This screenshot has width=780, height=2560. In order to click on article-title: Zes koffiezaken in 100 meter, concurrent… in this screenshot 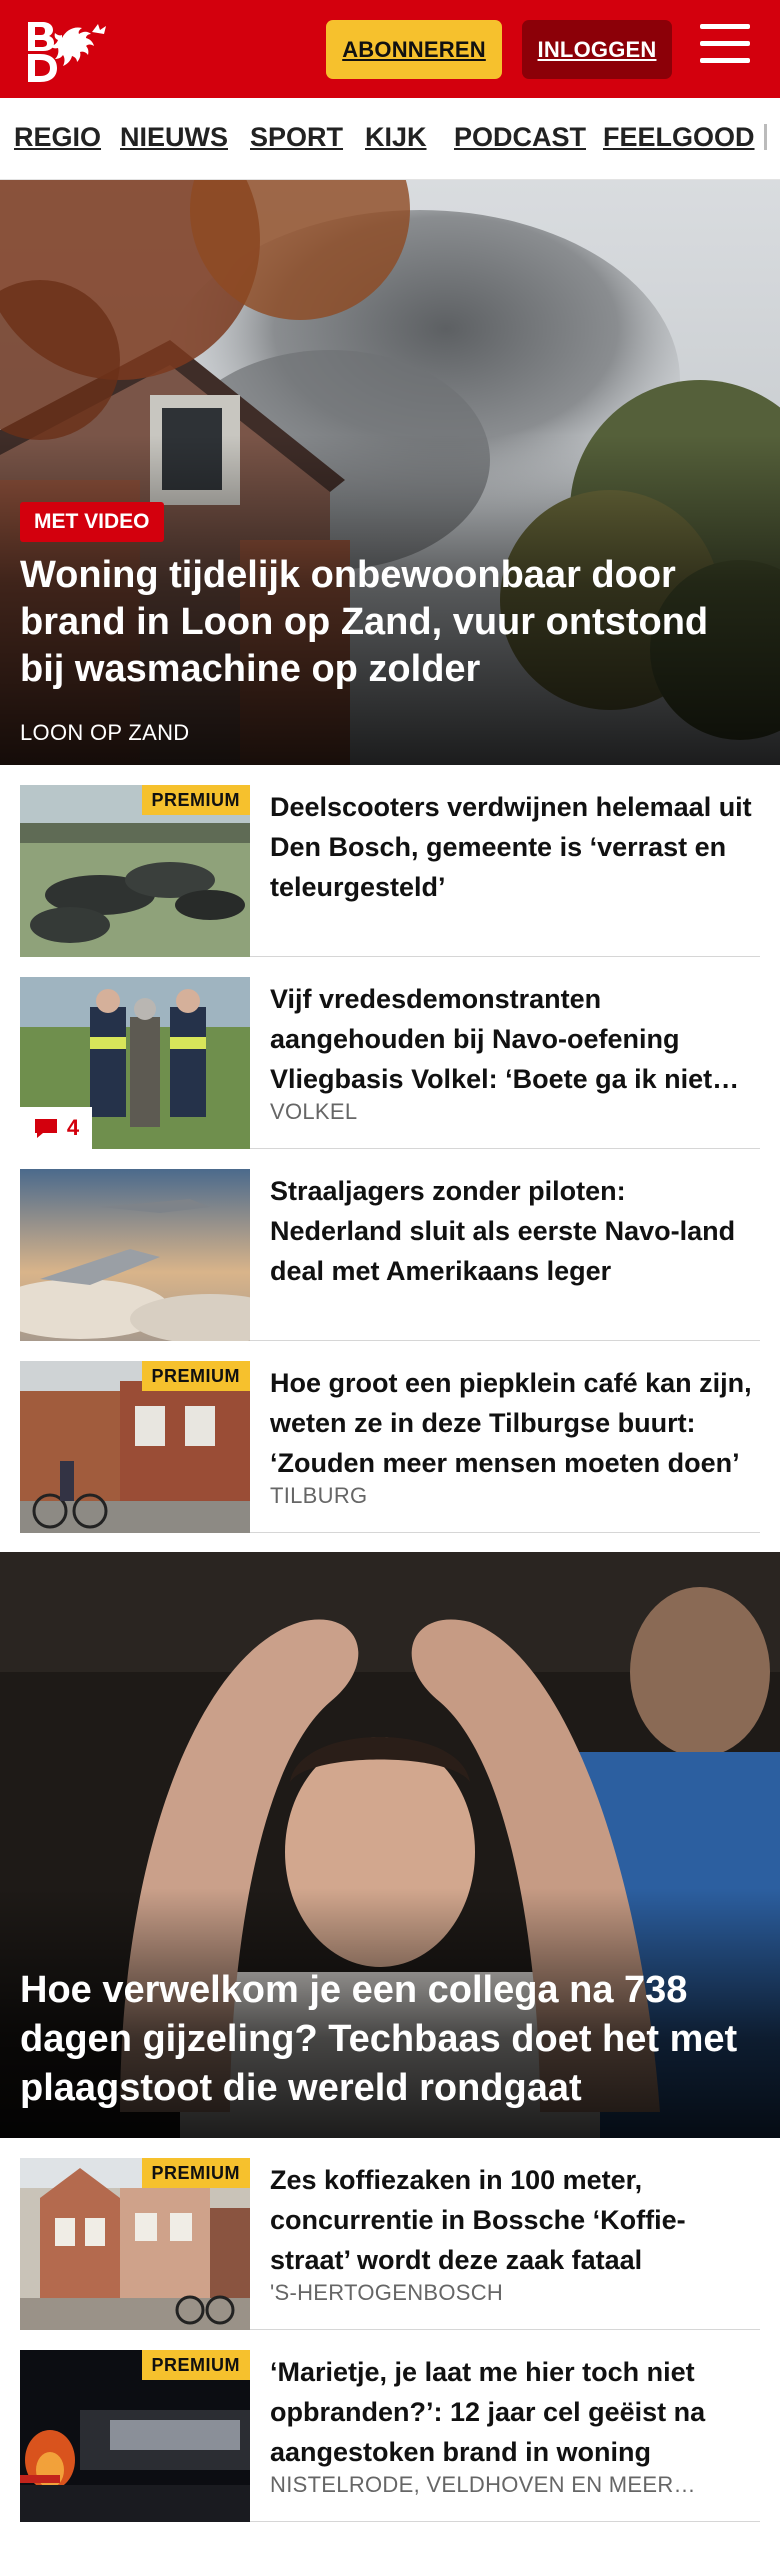, I will do `click(478, 2220)`.